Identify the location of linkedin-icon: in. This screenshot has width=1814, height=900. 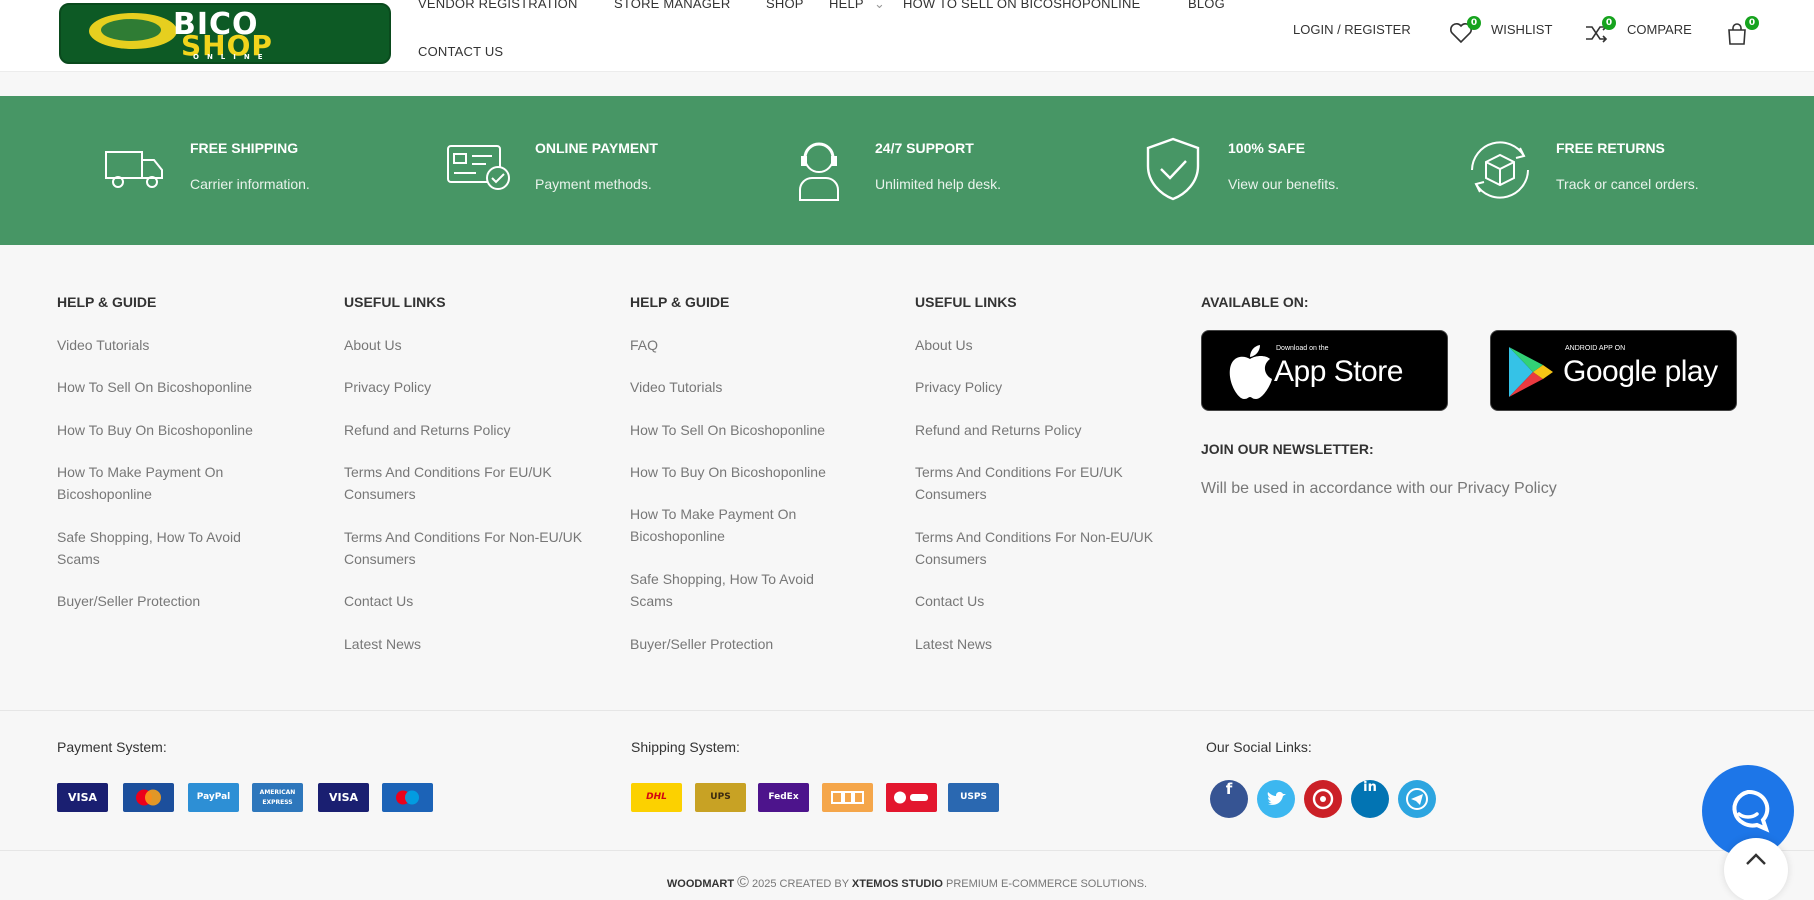
(1370, 799).